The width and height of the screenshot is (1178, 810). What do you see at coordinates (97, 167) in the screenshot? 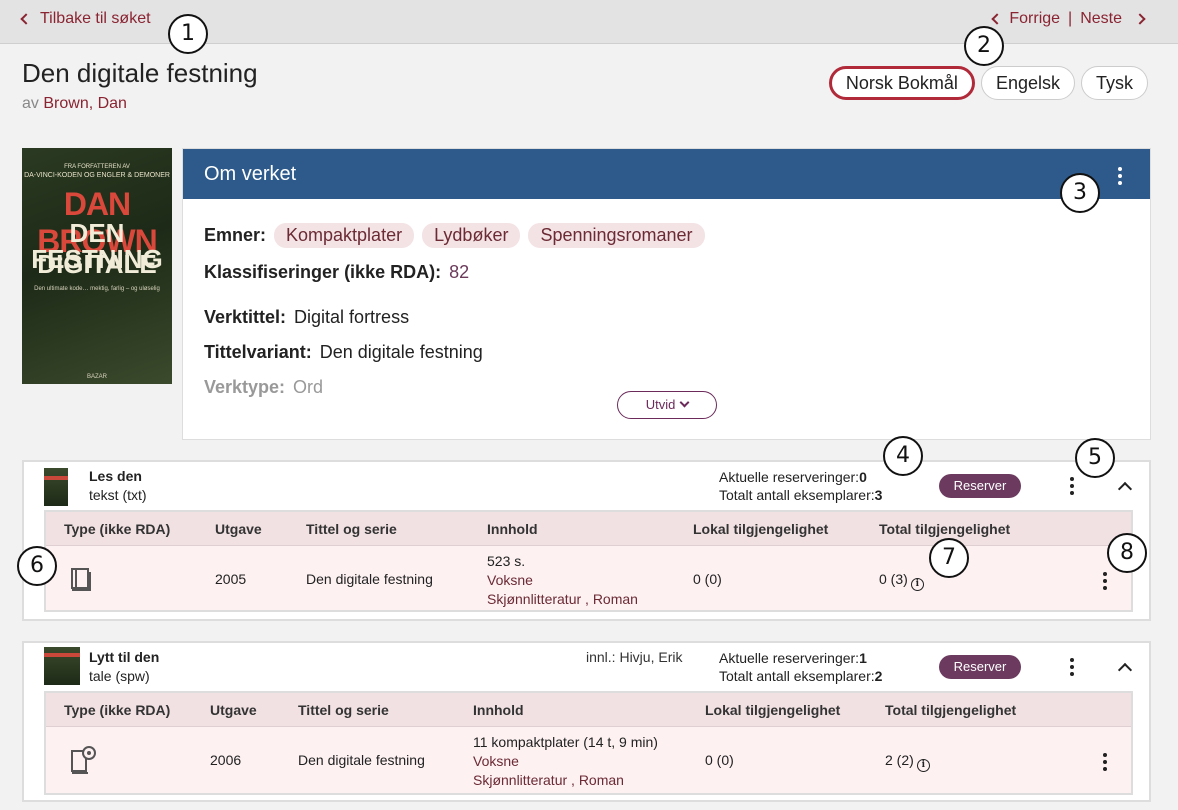
I see `cover-tagline: FRA FORFATTEREN AV` at bounding box center [97, 167].